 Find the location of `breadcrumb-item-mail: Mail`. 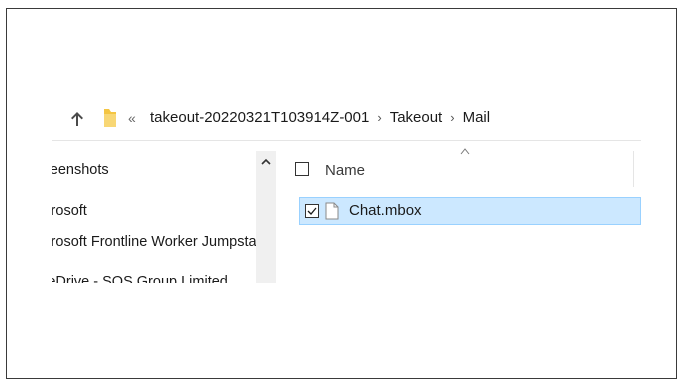

breadcrumb-item-mail: Mail is located at coordinates (477, 118).